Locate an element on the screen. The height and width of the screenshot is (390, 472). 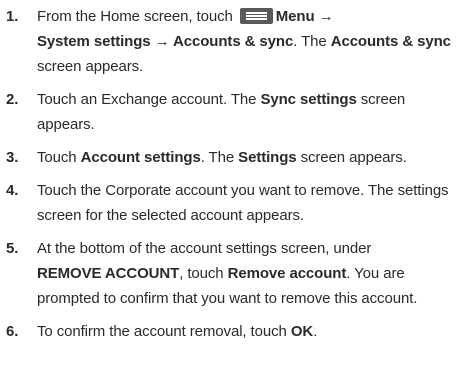
step-number: 1. is located at coordinates (12, 16).